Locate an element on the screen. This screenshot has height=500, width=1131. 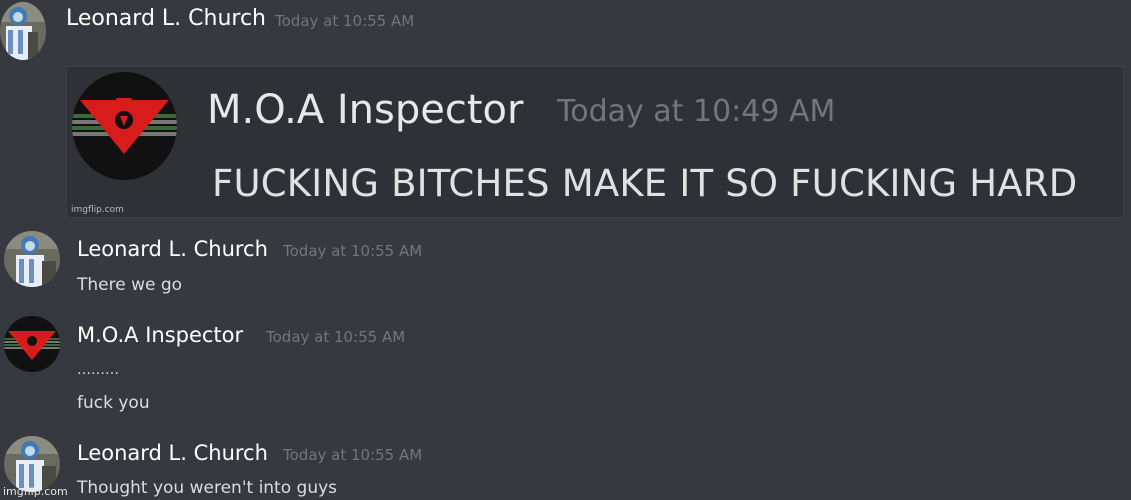
embed-message-text: FUCKING BITCHES MAKE IT SO FUCKING HARD is located at coordinates (645, 183).